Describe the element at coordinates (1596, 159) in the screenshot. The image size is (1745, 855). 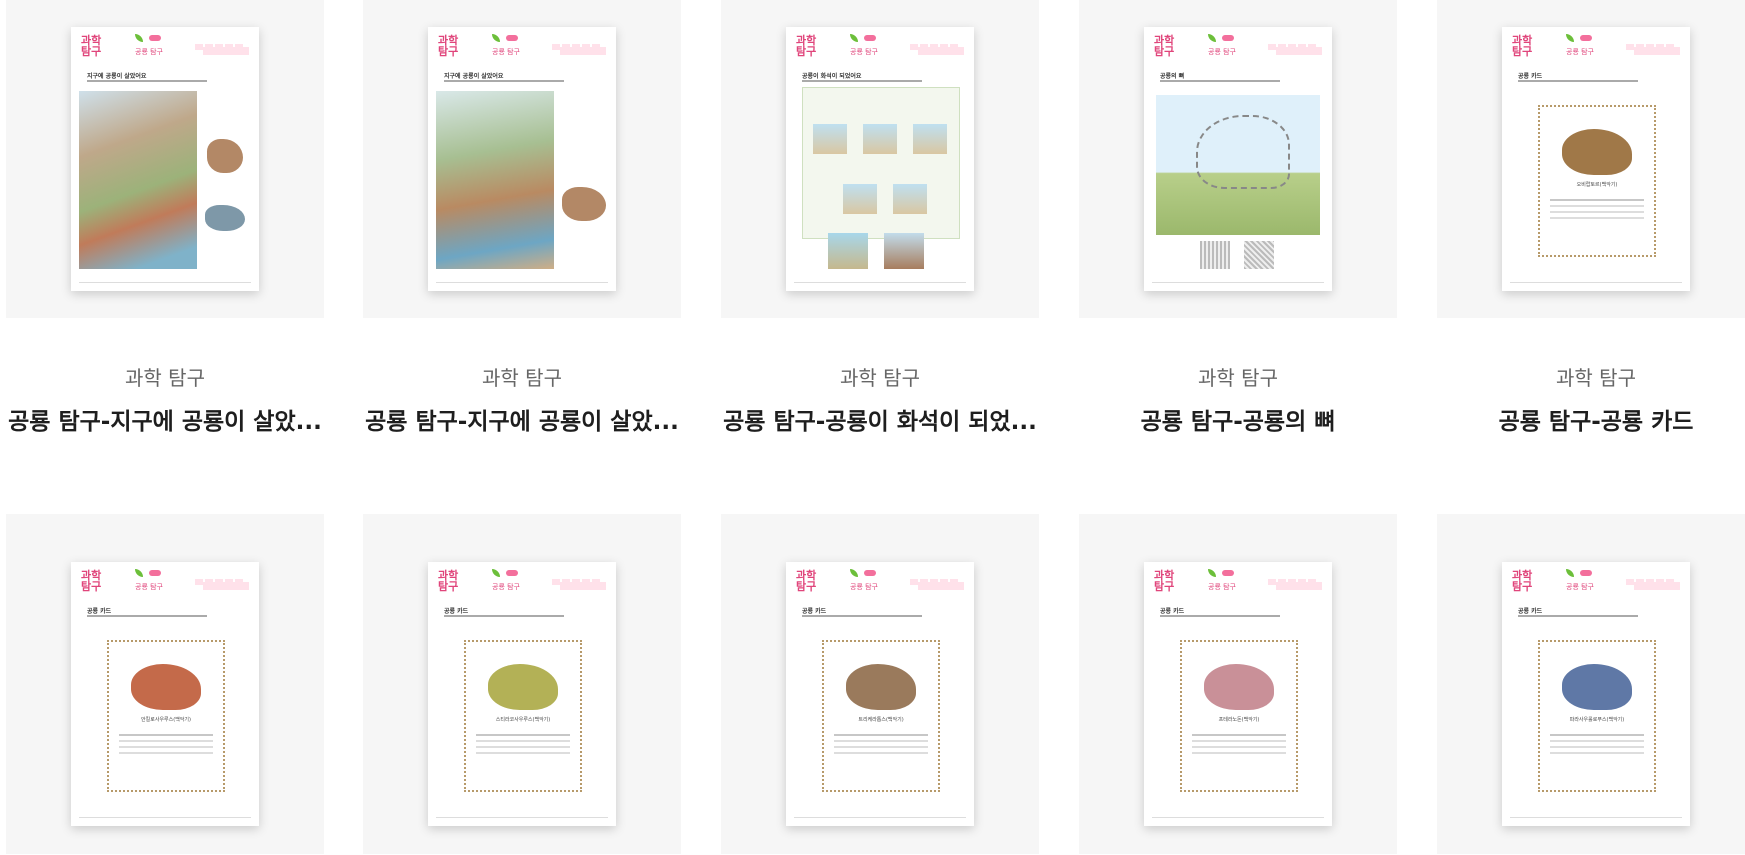
I see `worksheet-preview: 과학 탐구 공룡 탐구 공룡 카드 오비랍토르(백악기)` at that location.